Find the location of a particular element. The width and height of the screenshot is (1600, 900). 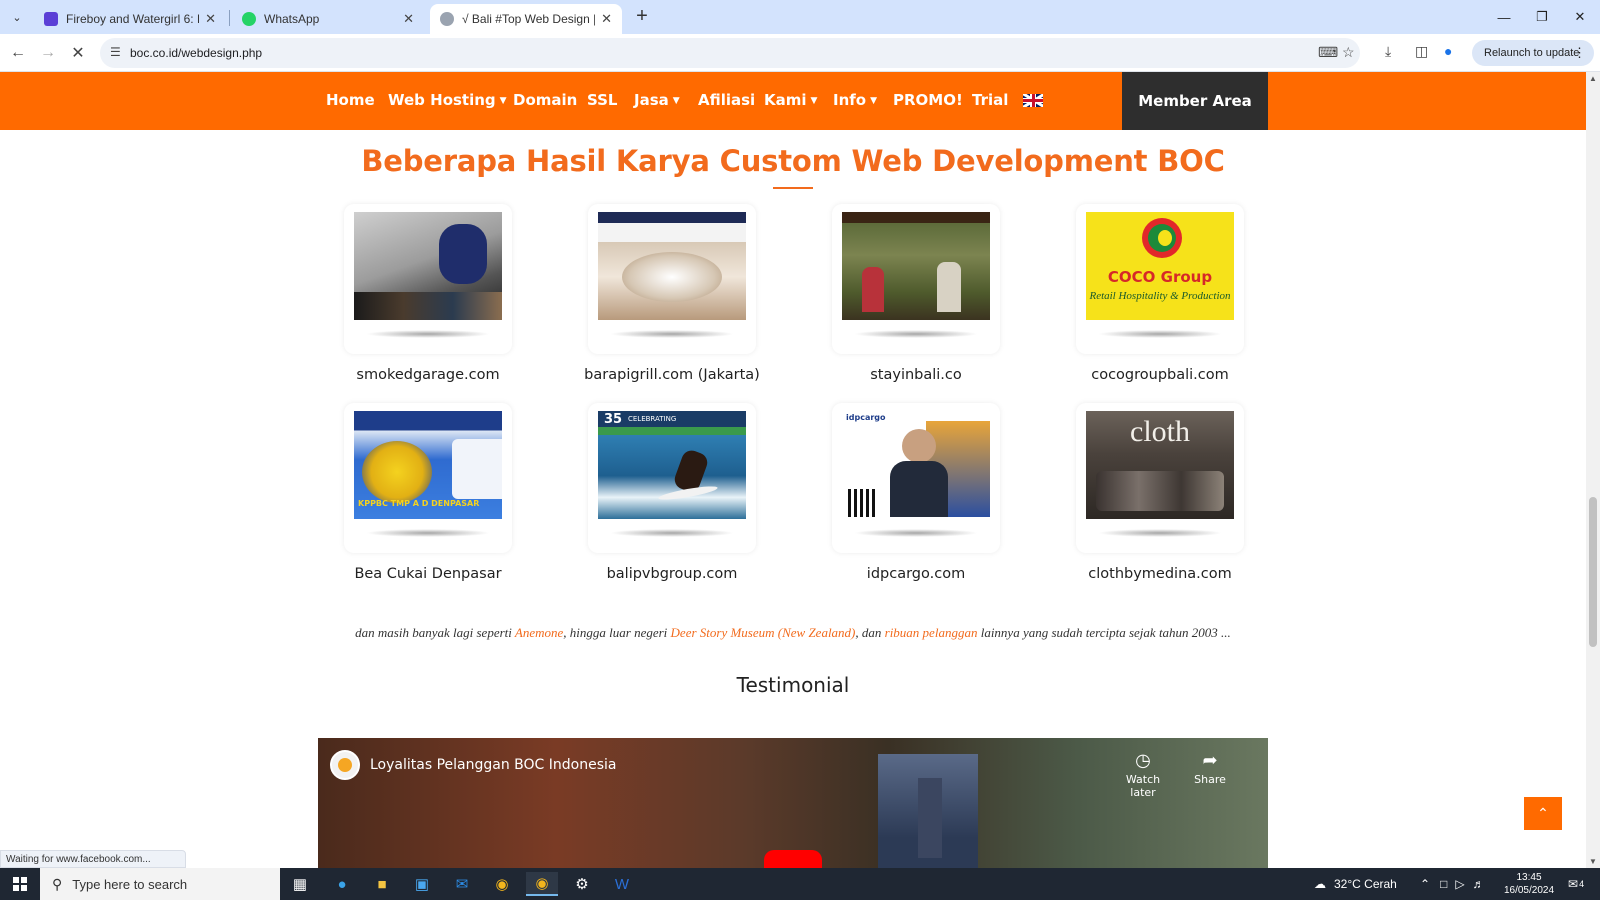

share-arrow-icon: ➦ is located at coordinates (1210, 760).